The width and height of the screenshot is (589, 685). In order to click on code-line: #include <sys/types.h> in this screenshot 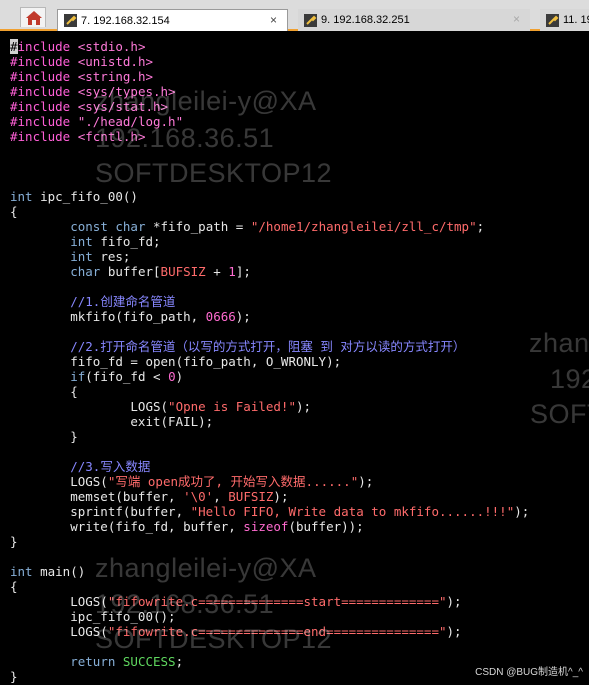, I will do `click(93, 91)`.